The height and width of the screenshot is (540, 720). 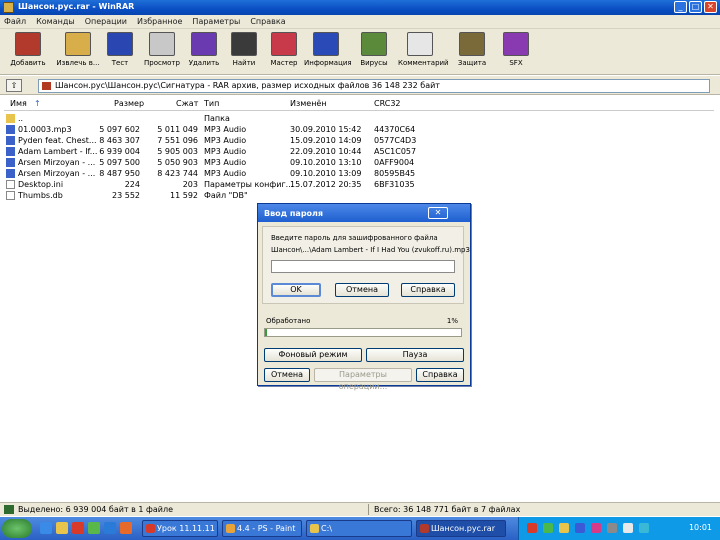 I want to click on file-modified: 09.10.2010 13:09, so click(x=326, y=173).